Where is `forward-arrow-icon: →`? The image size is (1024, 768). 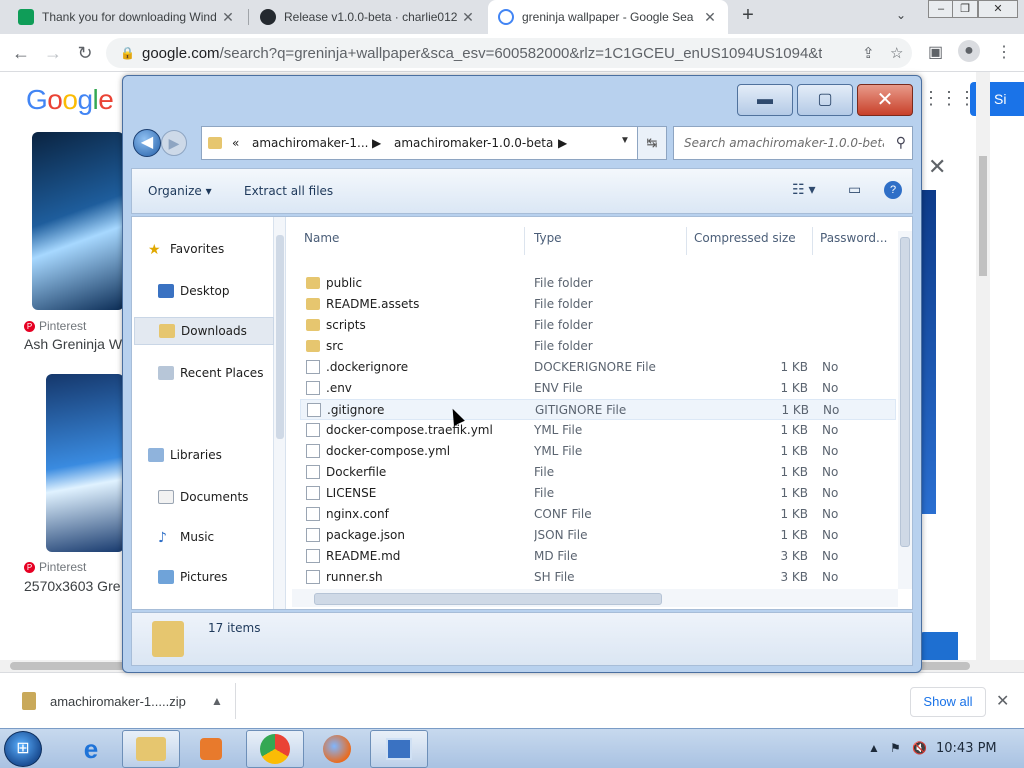
forward-arrow-icon: → is located at coordinates (53, 53).